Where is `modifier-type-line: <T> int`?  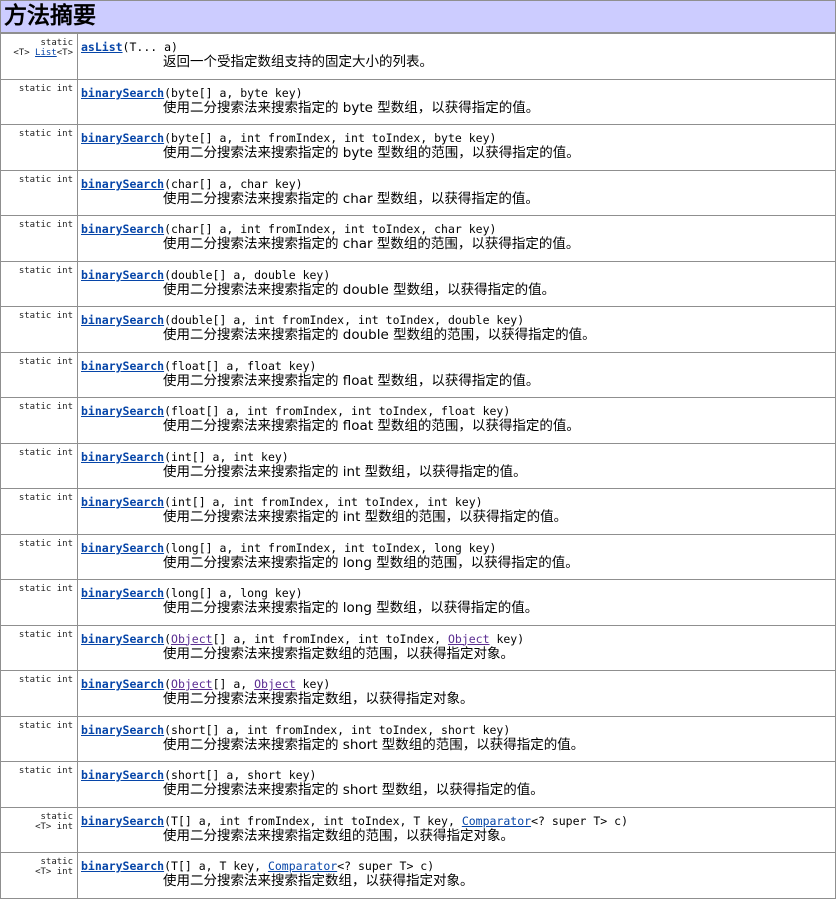 modifier-type-line: <T> int is located at coordinates (37, 827).